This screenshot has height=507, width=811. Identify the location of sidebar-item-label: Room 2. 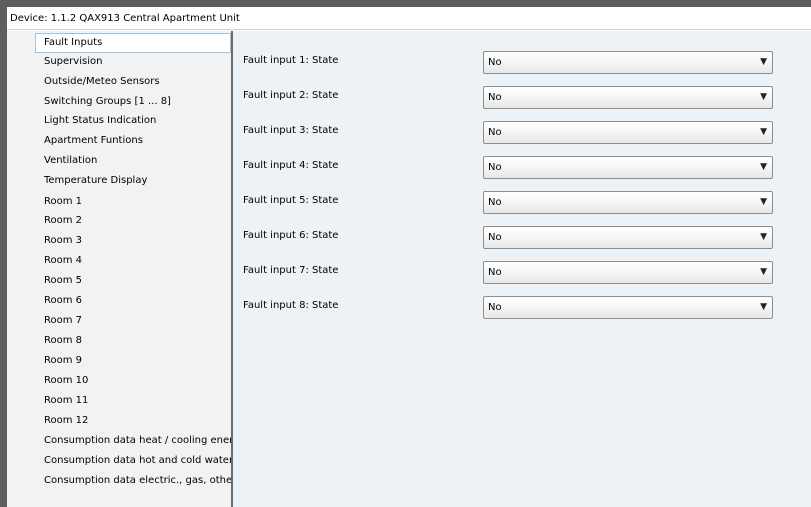
(63, 220).